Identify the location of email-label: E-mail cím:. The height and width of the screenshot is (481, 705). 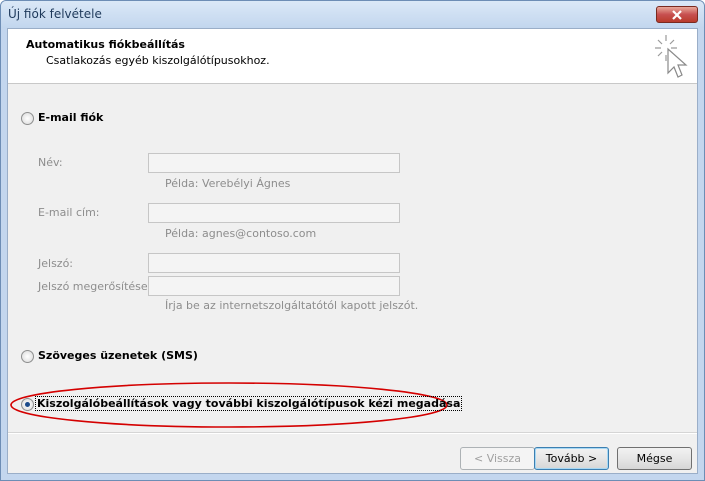
(69, 212).